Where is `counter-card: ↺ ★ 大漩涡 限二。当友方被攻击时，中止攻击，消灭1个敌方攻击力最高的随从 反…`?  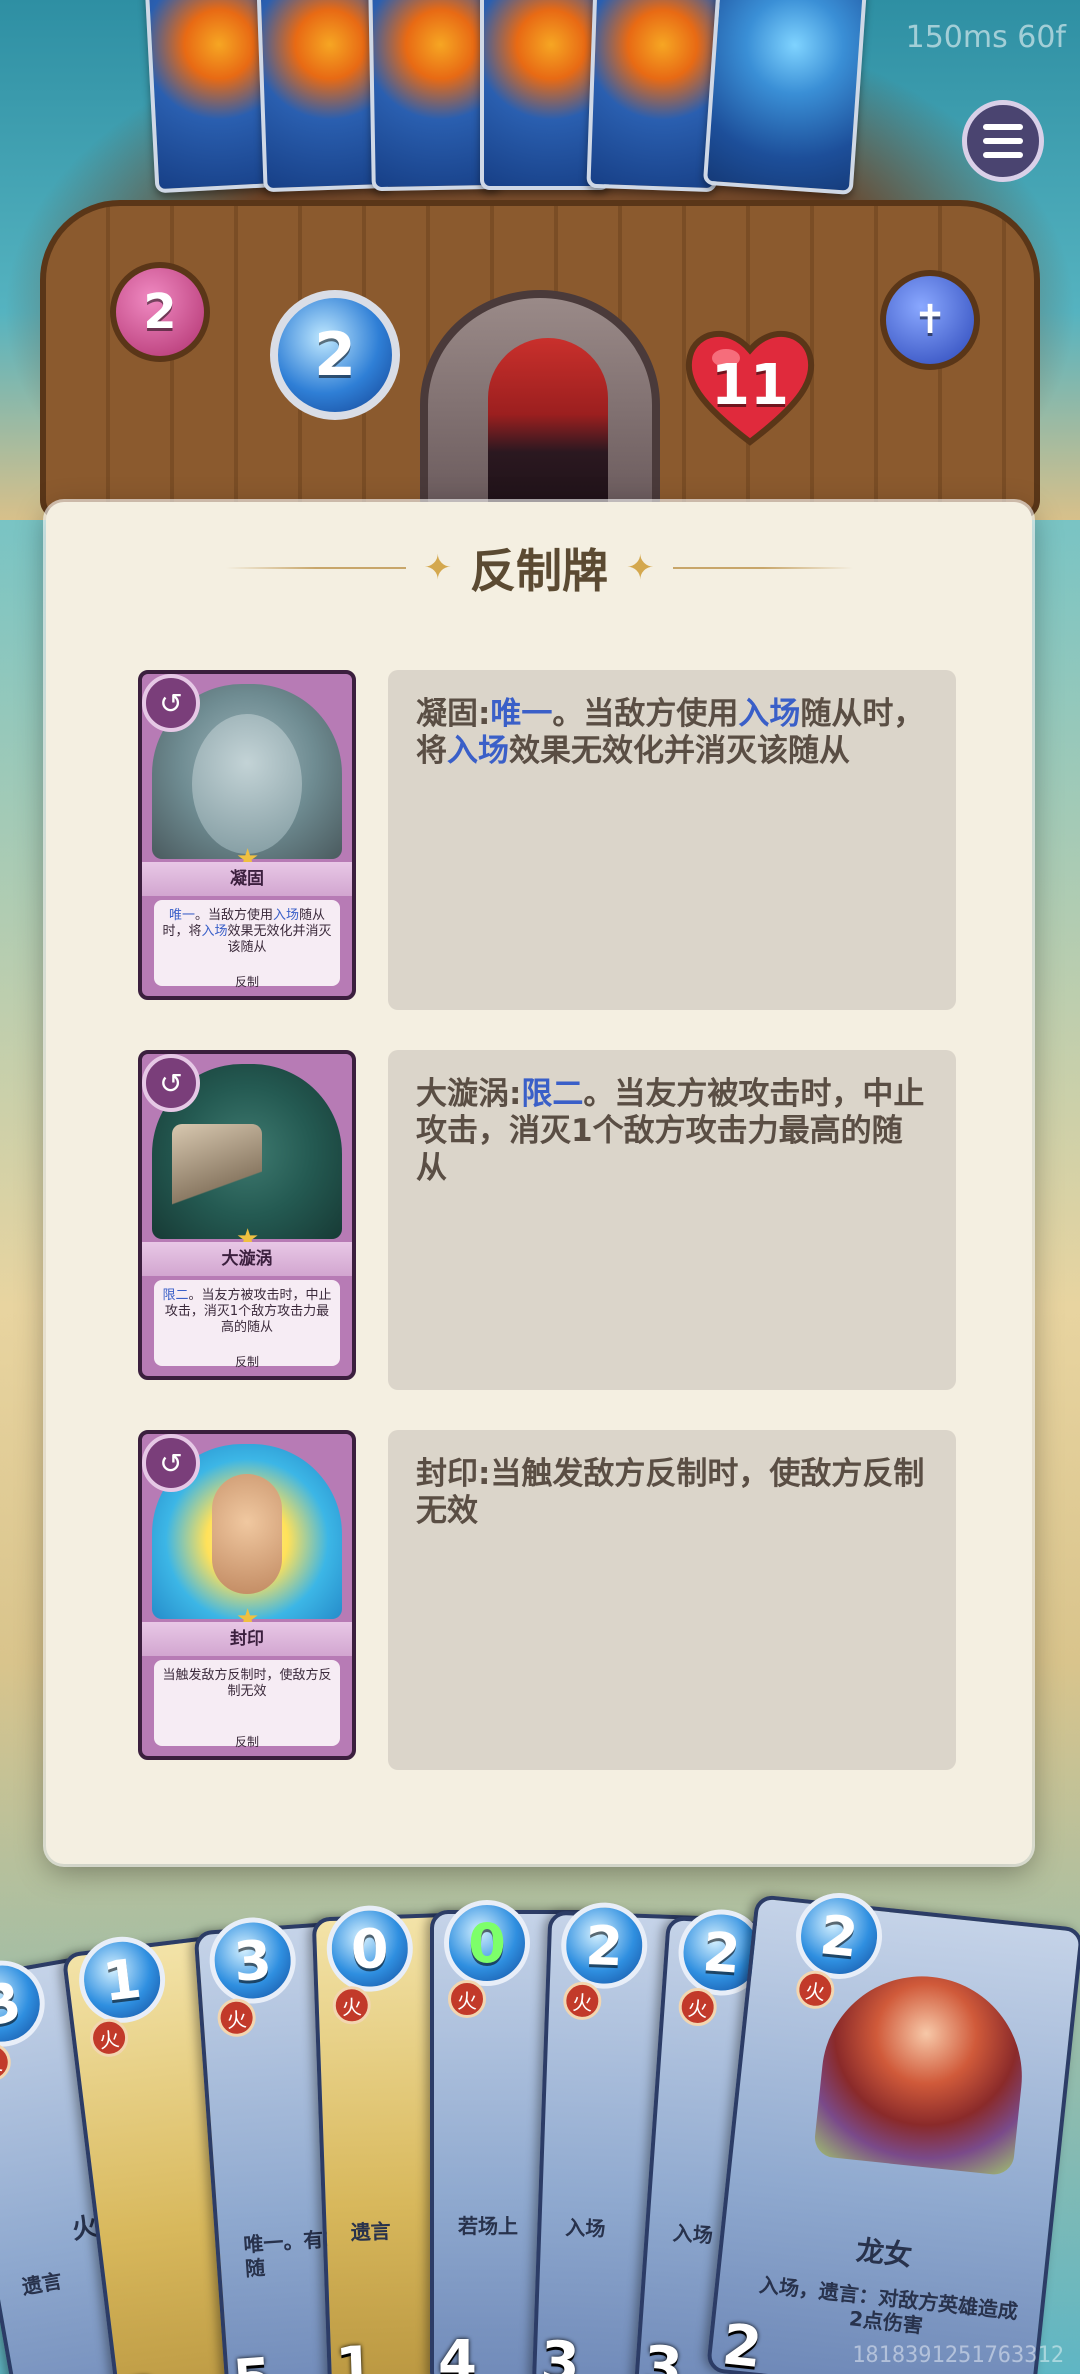
counter-card: ↺ ★ 大漩涡 限二。当友方被攻击时，中止攻击，消灭1个敌方攻击力最高的随从 反… is located at coordinates (247, 1215).